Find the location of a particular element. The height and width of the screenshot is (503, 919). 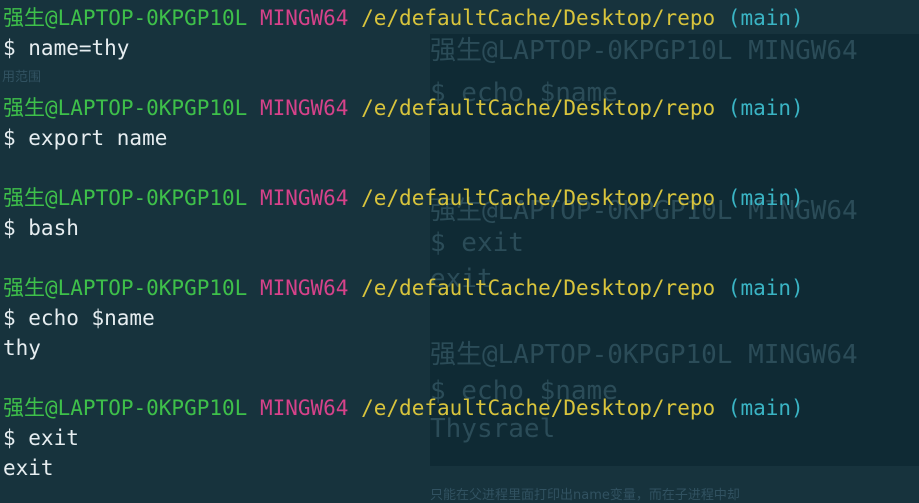

output-line: exit is located at coordinates (28, 468).